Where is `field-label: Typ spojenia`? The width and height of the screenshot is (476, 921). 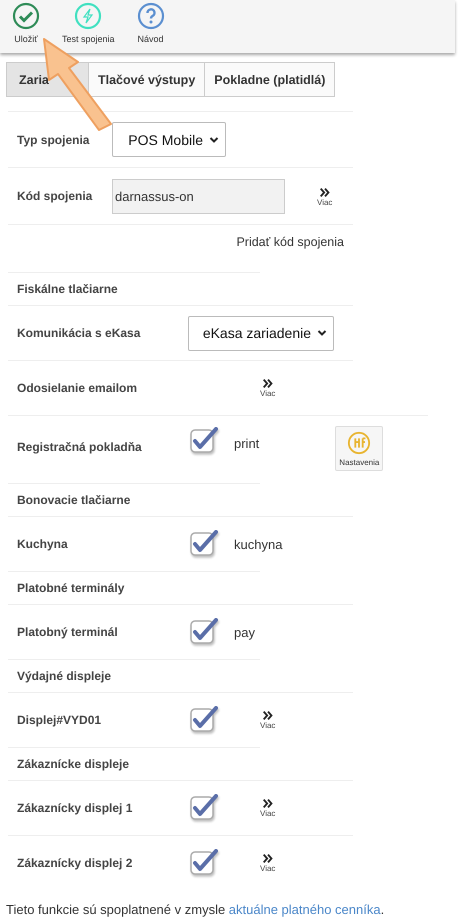 field-label: Typ spojenia is located at coordinates (53, 139).